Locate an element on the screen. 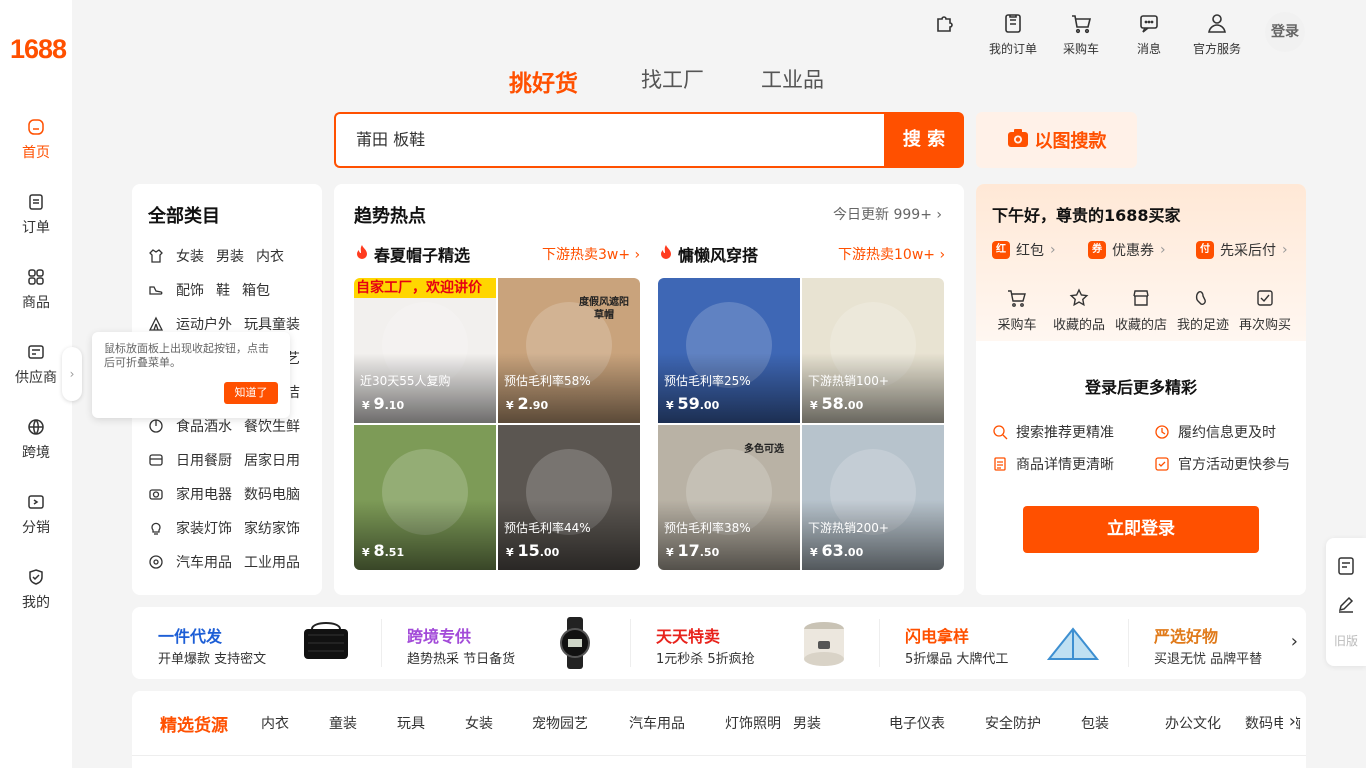 The height and width of the screenshot is (768, 1366). flame-icon is located at coordinates (362, 254).